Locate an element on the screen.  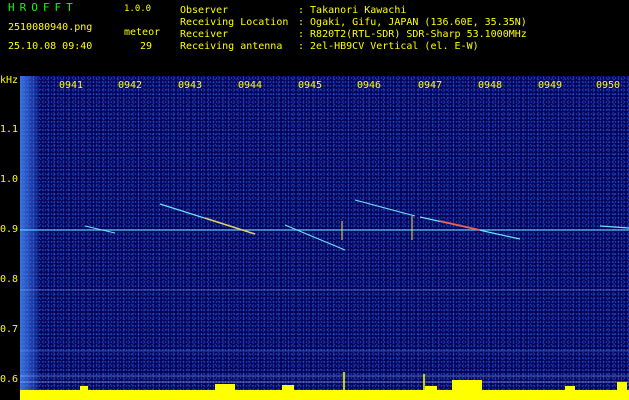
x-tick-label: 0941 is located at coordinates (71, 85).